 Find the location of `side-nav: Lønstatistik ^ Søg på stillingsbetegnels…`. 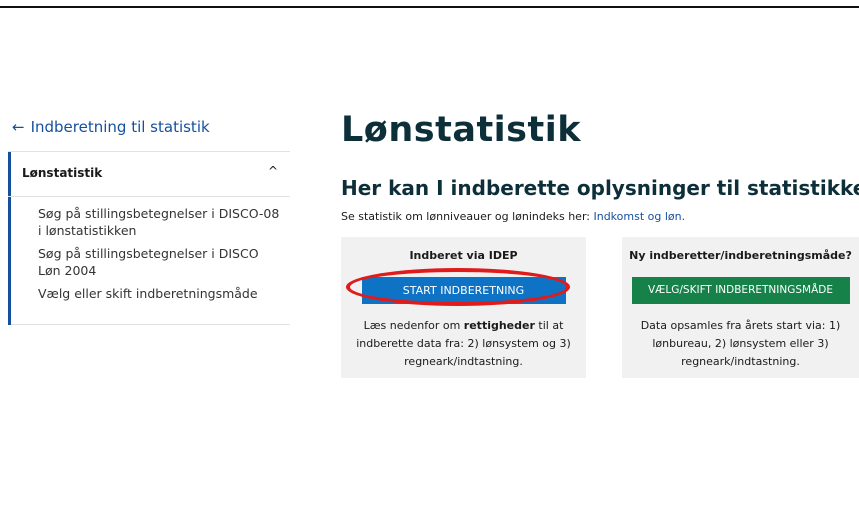

side-nav: Lønstatistik ^ Søg på stillingsbetegnels… is located at coordinates (149, 238).